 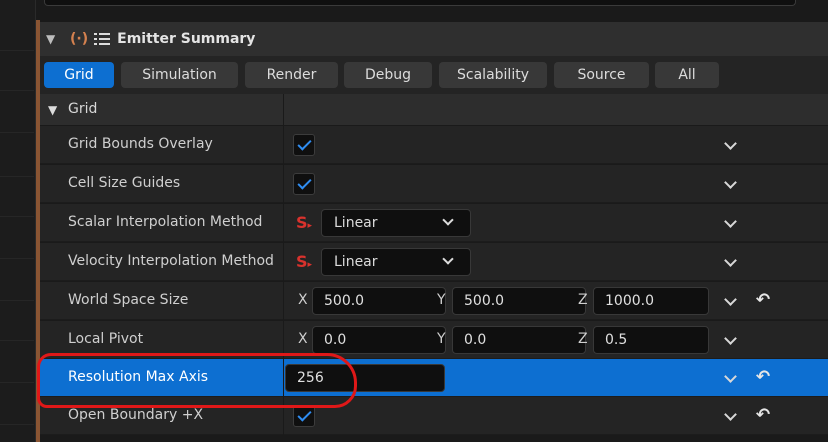 I want to click on property-row-grid-bounds-overlay: Grid Bounds Overlay, so click(x=434, y=145).